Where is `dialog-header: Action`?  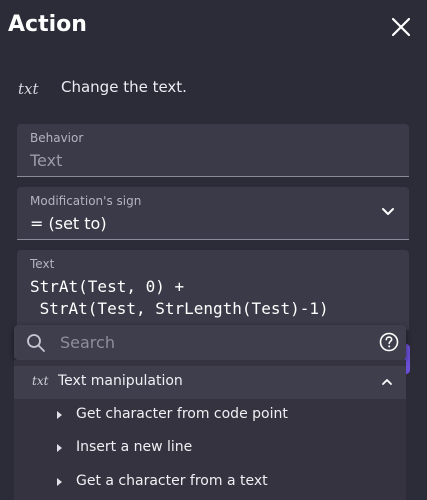 dialog-header: Action is located at coordinates (213, 28).